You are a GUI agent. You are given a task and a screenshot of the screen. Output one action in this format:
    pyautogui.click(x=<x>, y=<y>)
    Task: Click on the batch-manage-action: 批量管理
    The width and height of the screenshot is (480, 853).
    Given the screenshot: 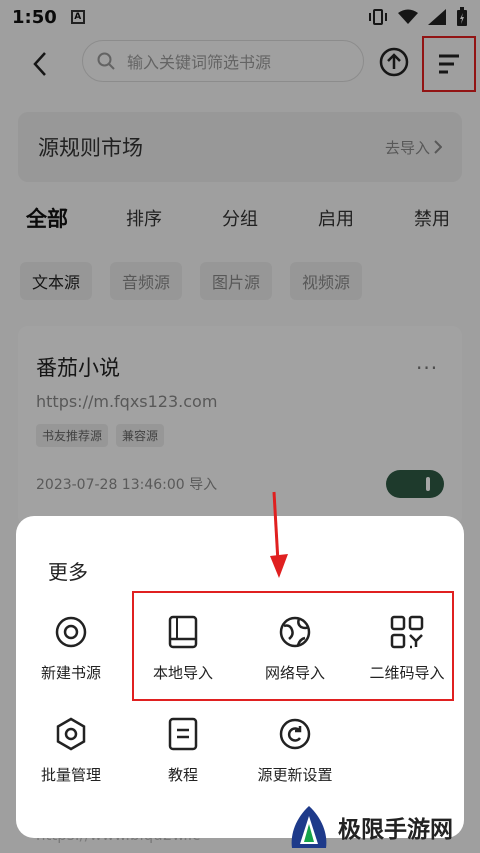 What is the action you would take?
    pyautogui.click(x=71, y=749)
    